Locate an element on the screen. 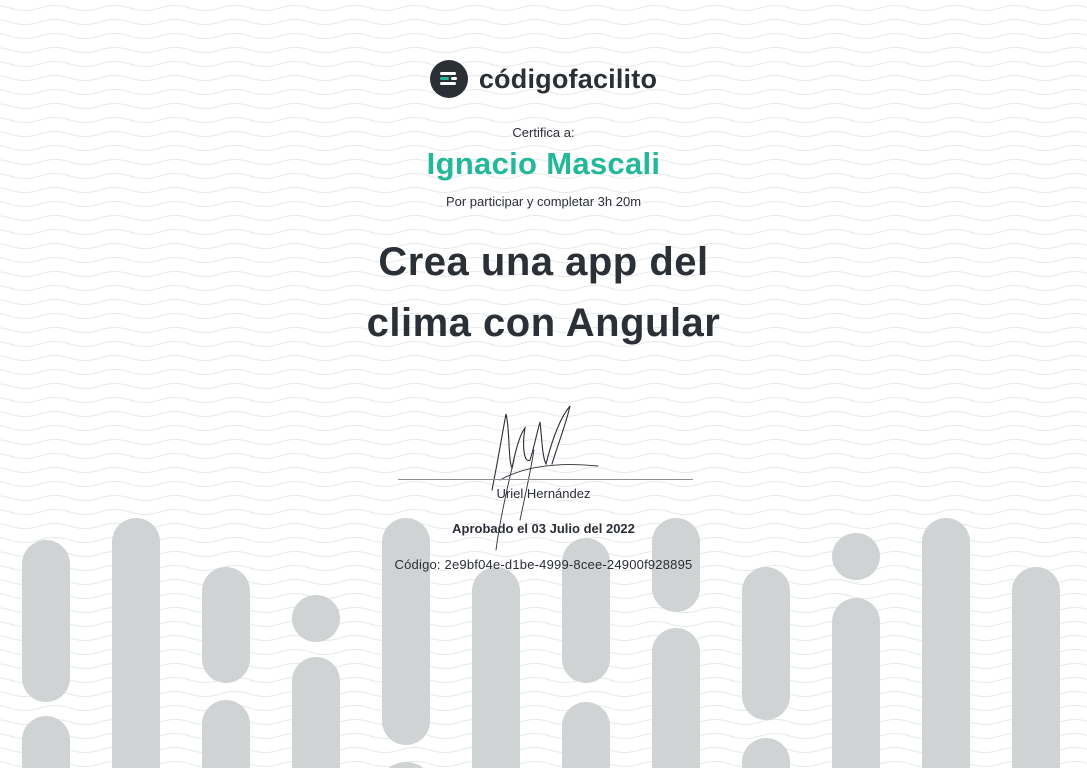 This screenshot has height=768, width=1087. signature-line is located at coordinates (545, 479).